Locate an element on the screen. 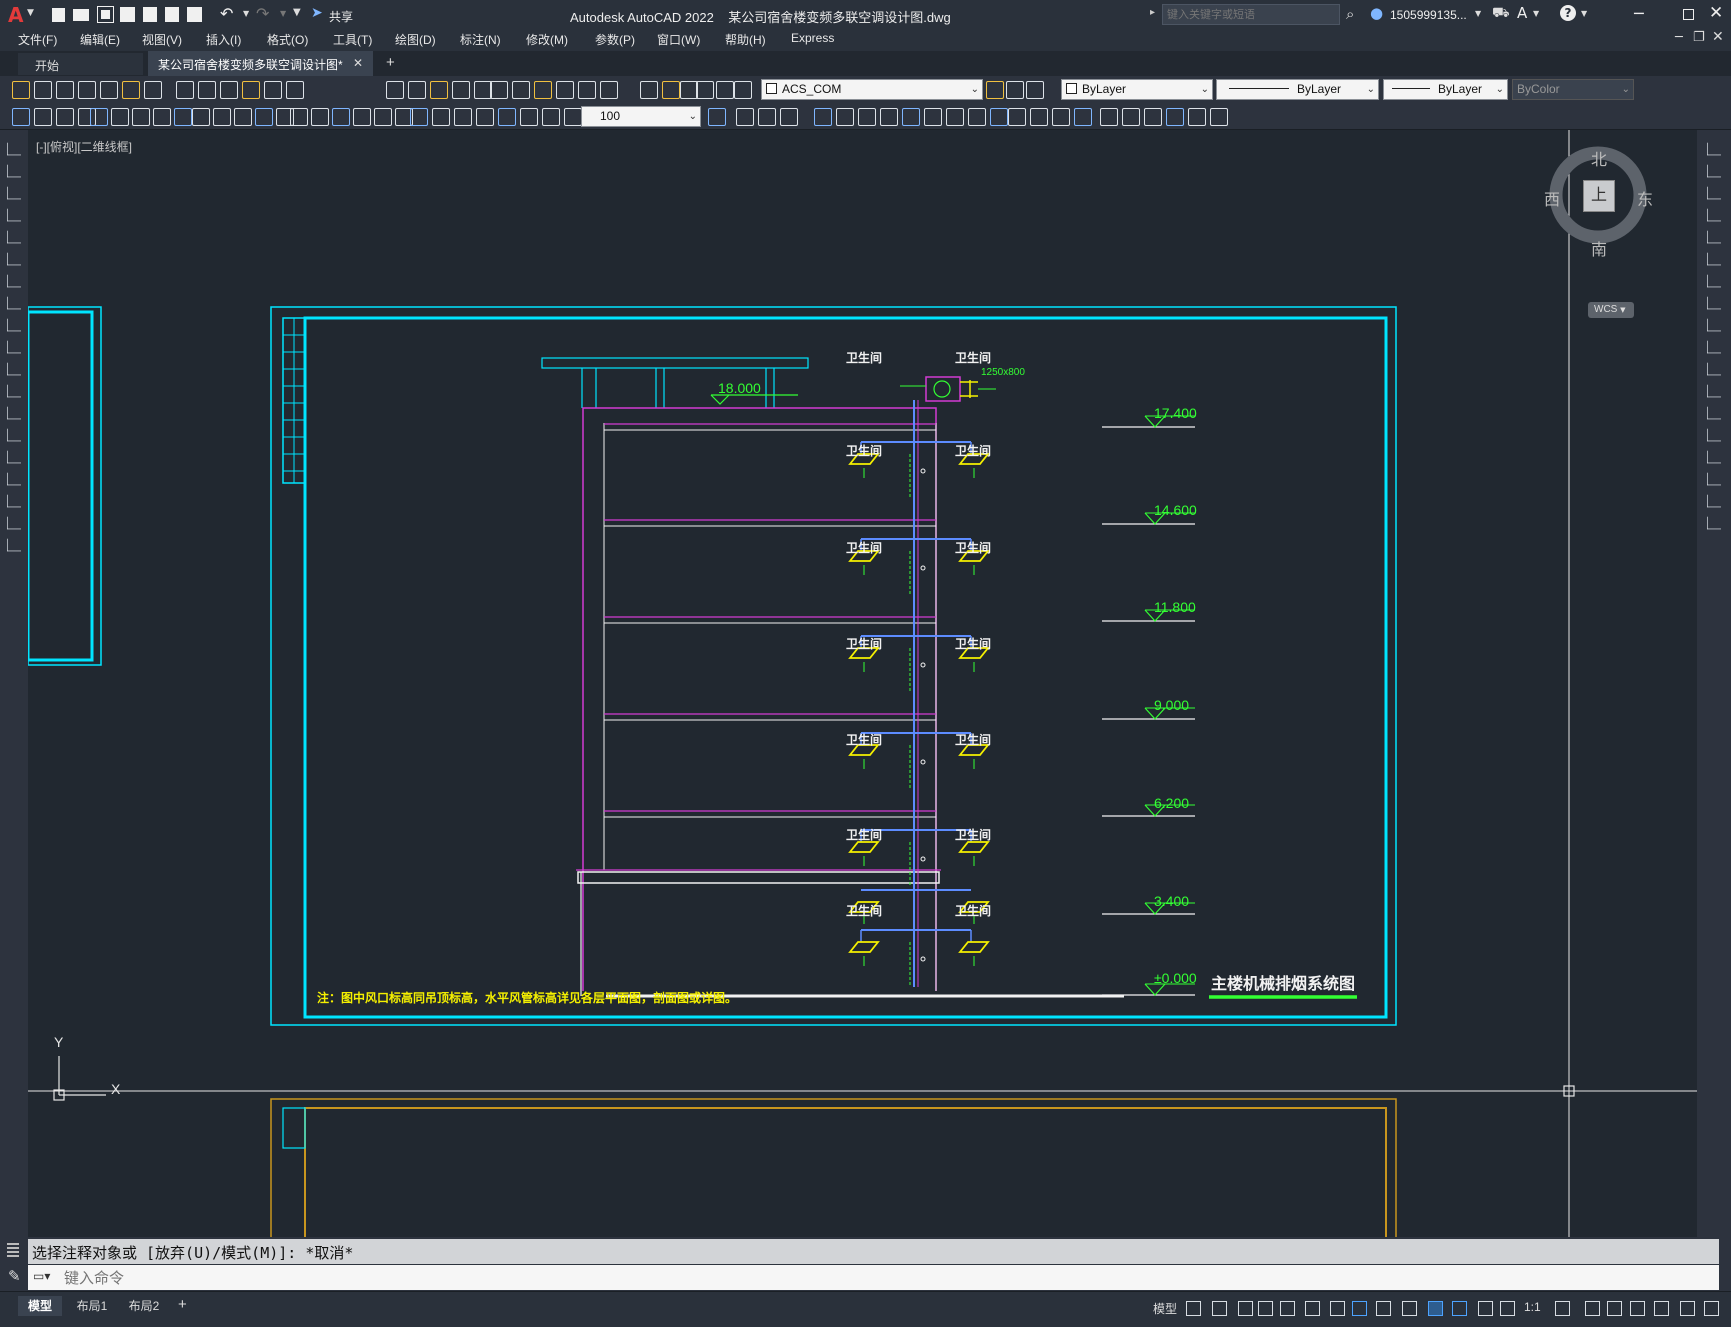 The width and height of the screenshot is (1731, 1327). lineweight-combo: ByLayer ⌄ is located at coordinates (1445, 89).